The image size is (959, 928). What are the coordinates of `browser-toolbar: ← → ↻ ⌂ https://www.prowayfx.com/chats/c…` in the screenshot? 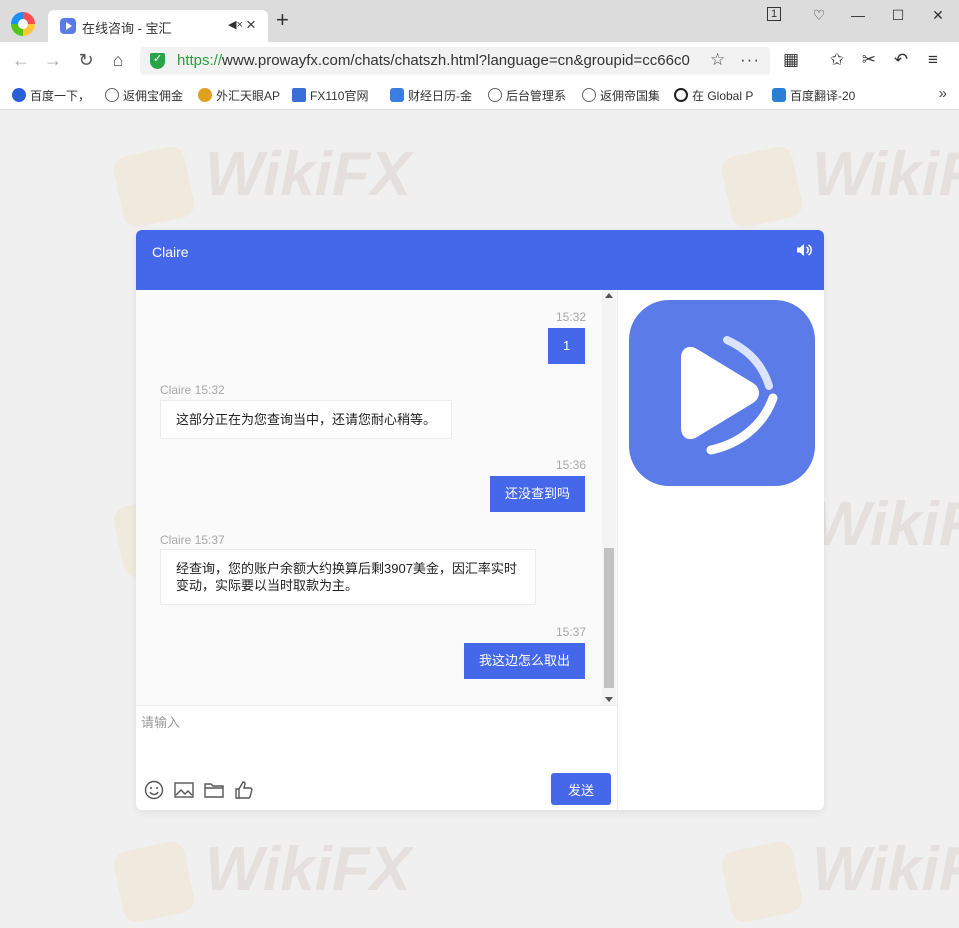 It's located at (479, 60).